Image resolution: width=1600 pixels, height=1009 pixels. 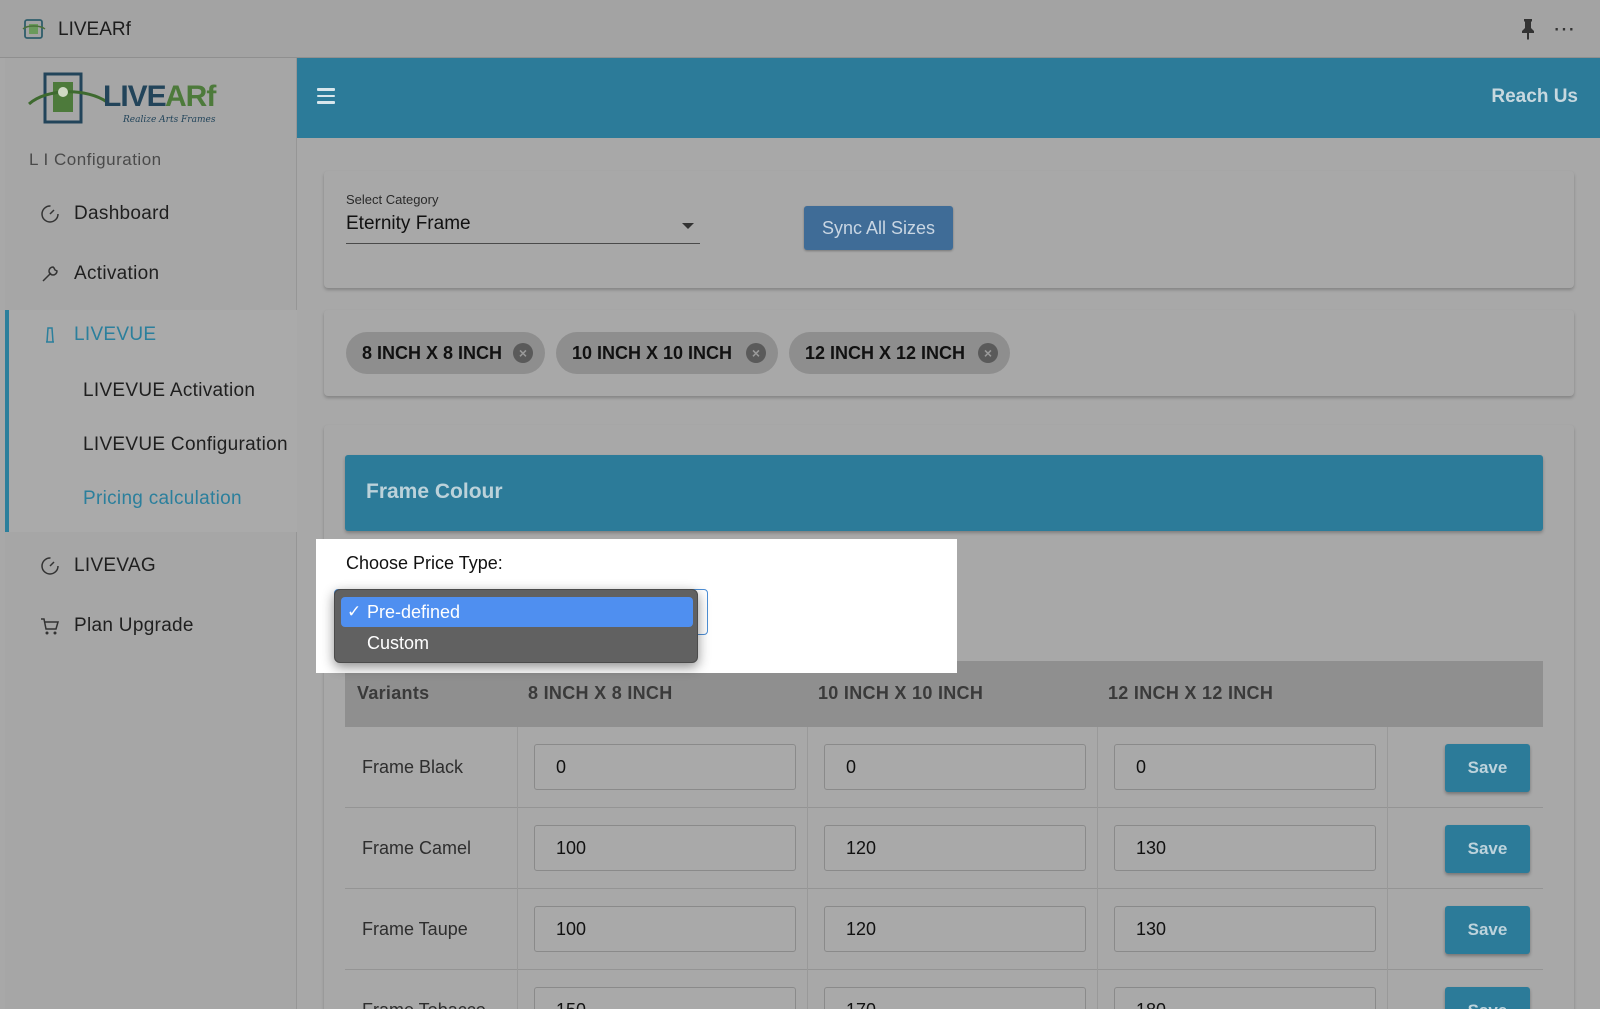 I want to click on sidebar-item-label: LIVEVUE, so click(x=115, y=334).